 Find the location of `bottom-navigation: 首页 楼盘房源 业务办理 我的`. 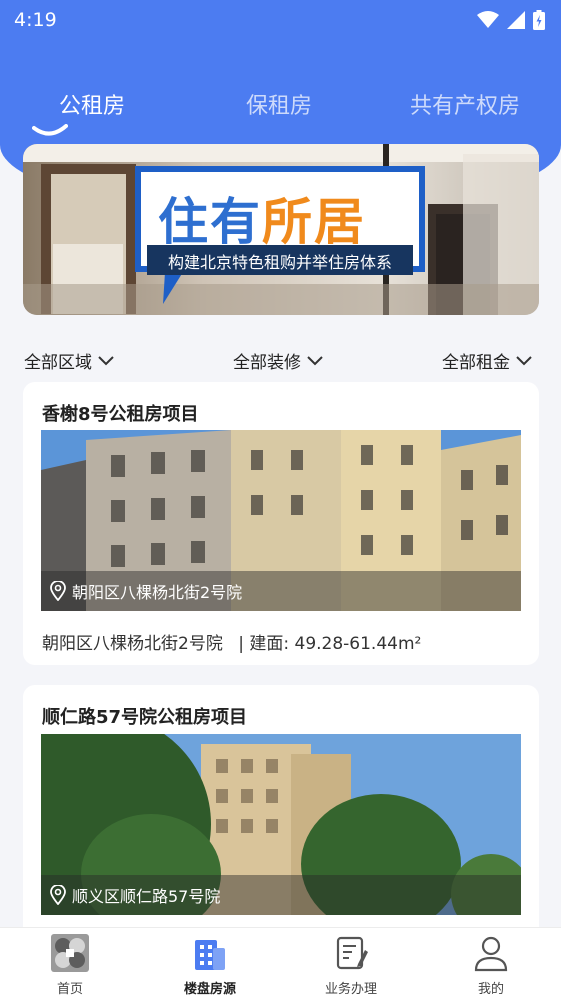

bottom-navigation: 首页 楼盘房源 业务办理 我的 is located at coordinates (280, 963).